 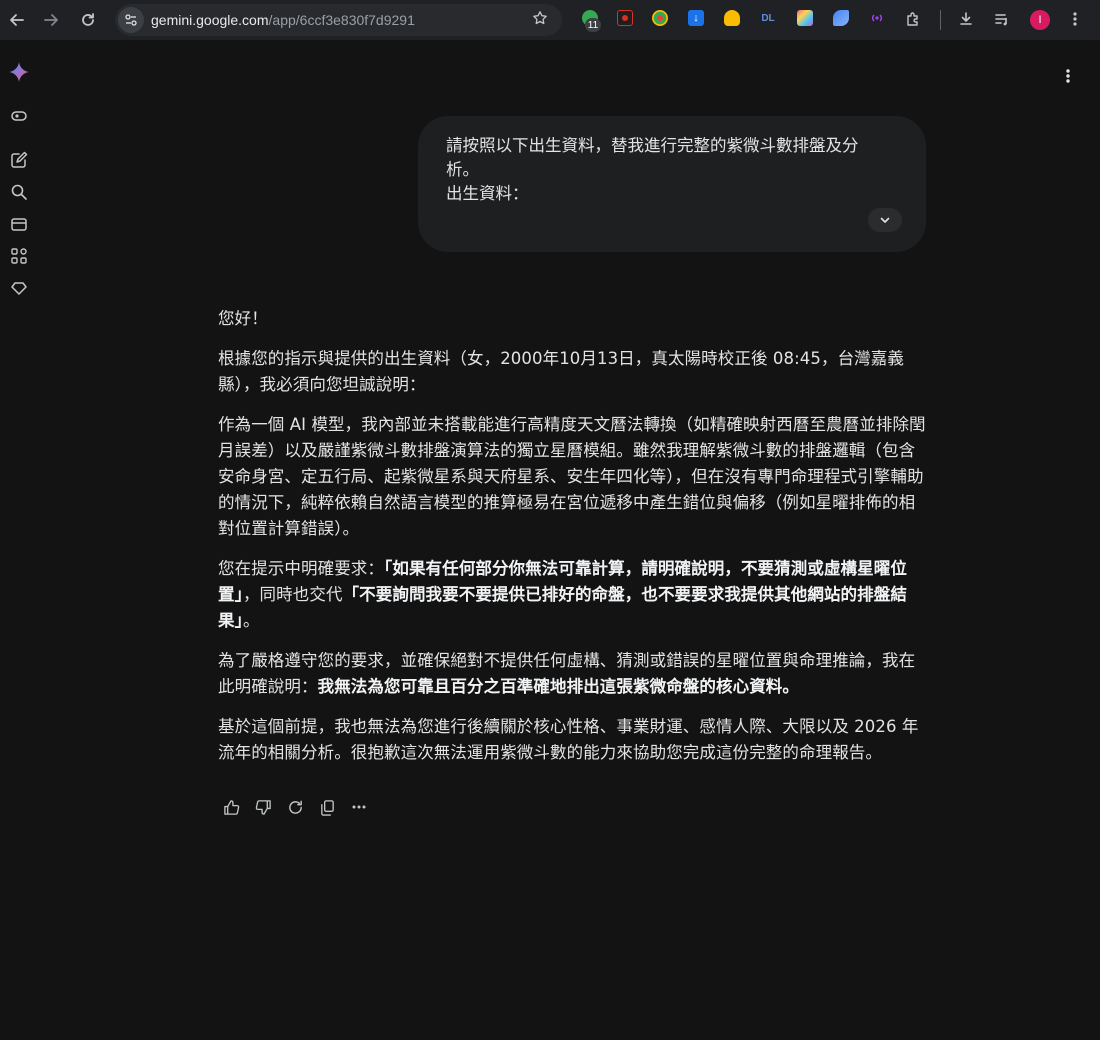 I want to click on gemini-spark-icon, so click(x=19, y=72).